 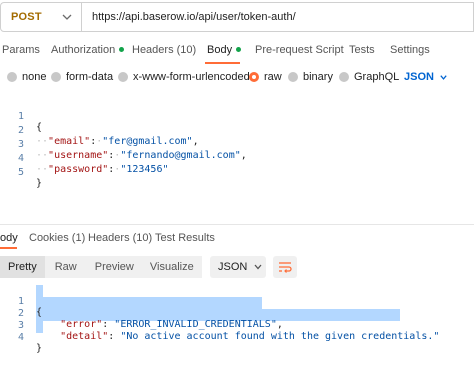 I want to click on radio-label: x-www-form-urlencoded, so click(x=191, y=77).